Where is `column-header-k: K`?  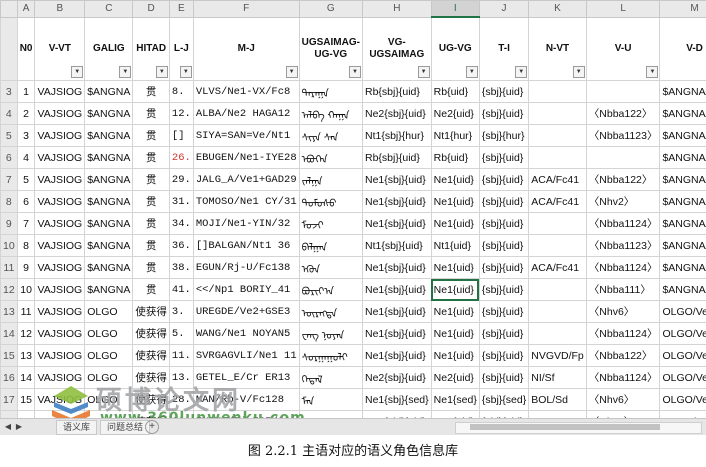
column-header-k: K is located at coordinates (557, 9).